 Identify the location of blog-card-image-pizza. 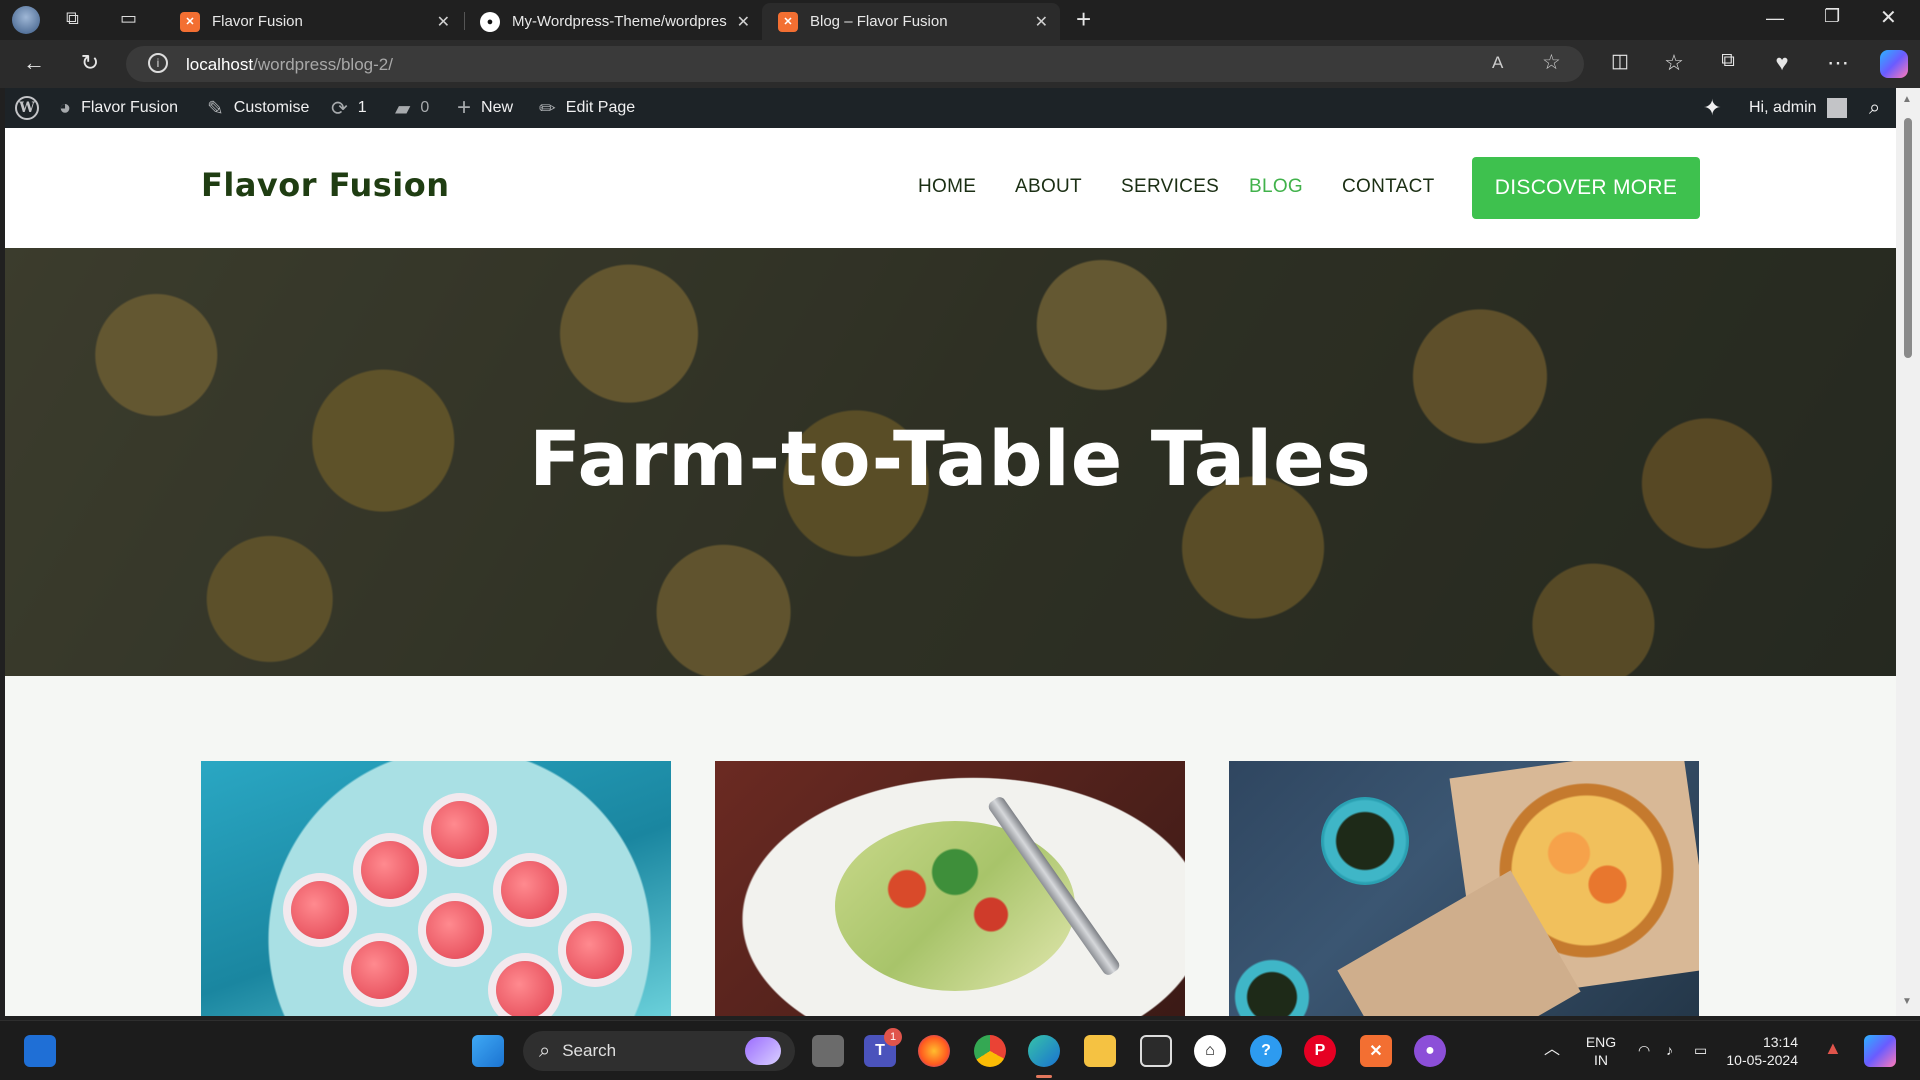
(1464, 888).